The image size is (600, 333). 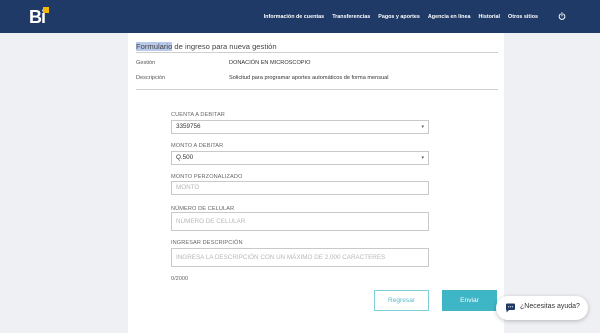 I want to click on title-divider, so click(x=317, y=52).